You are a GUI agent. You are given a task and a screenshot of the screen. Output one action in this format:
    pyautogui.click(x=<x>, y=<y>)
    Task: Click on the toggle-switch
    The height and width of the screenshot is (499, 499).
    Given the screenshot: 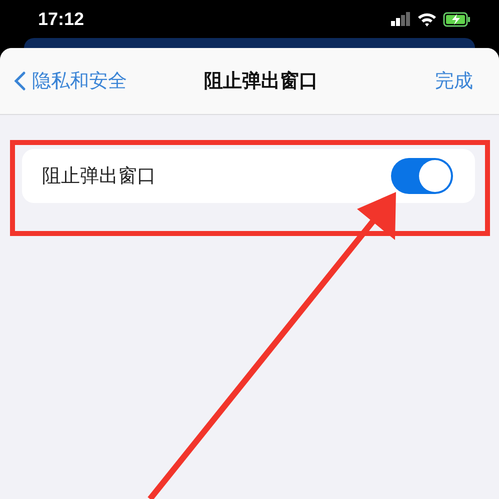 What is the action you would take?
    pyautogui.click(x=422, y=176)
    